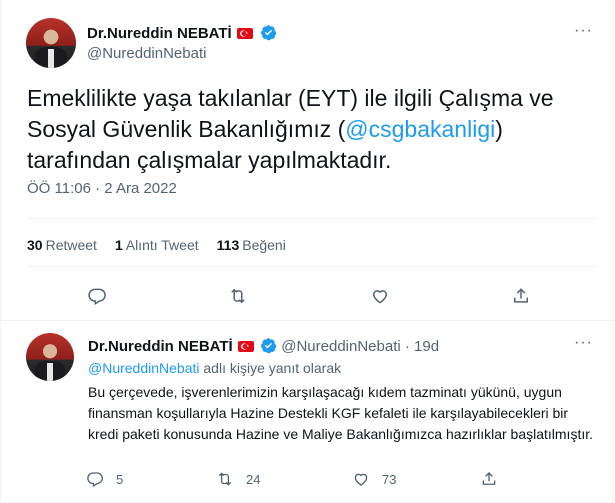 The height and width of the screenshot is (503, 615). What do you see at coordinates (422, 346) in the screenshot?
I see `reply-age: · 19d` at bounding box center [422, 346].